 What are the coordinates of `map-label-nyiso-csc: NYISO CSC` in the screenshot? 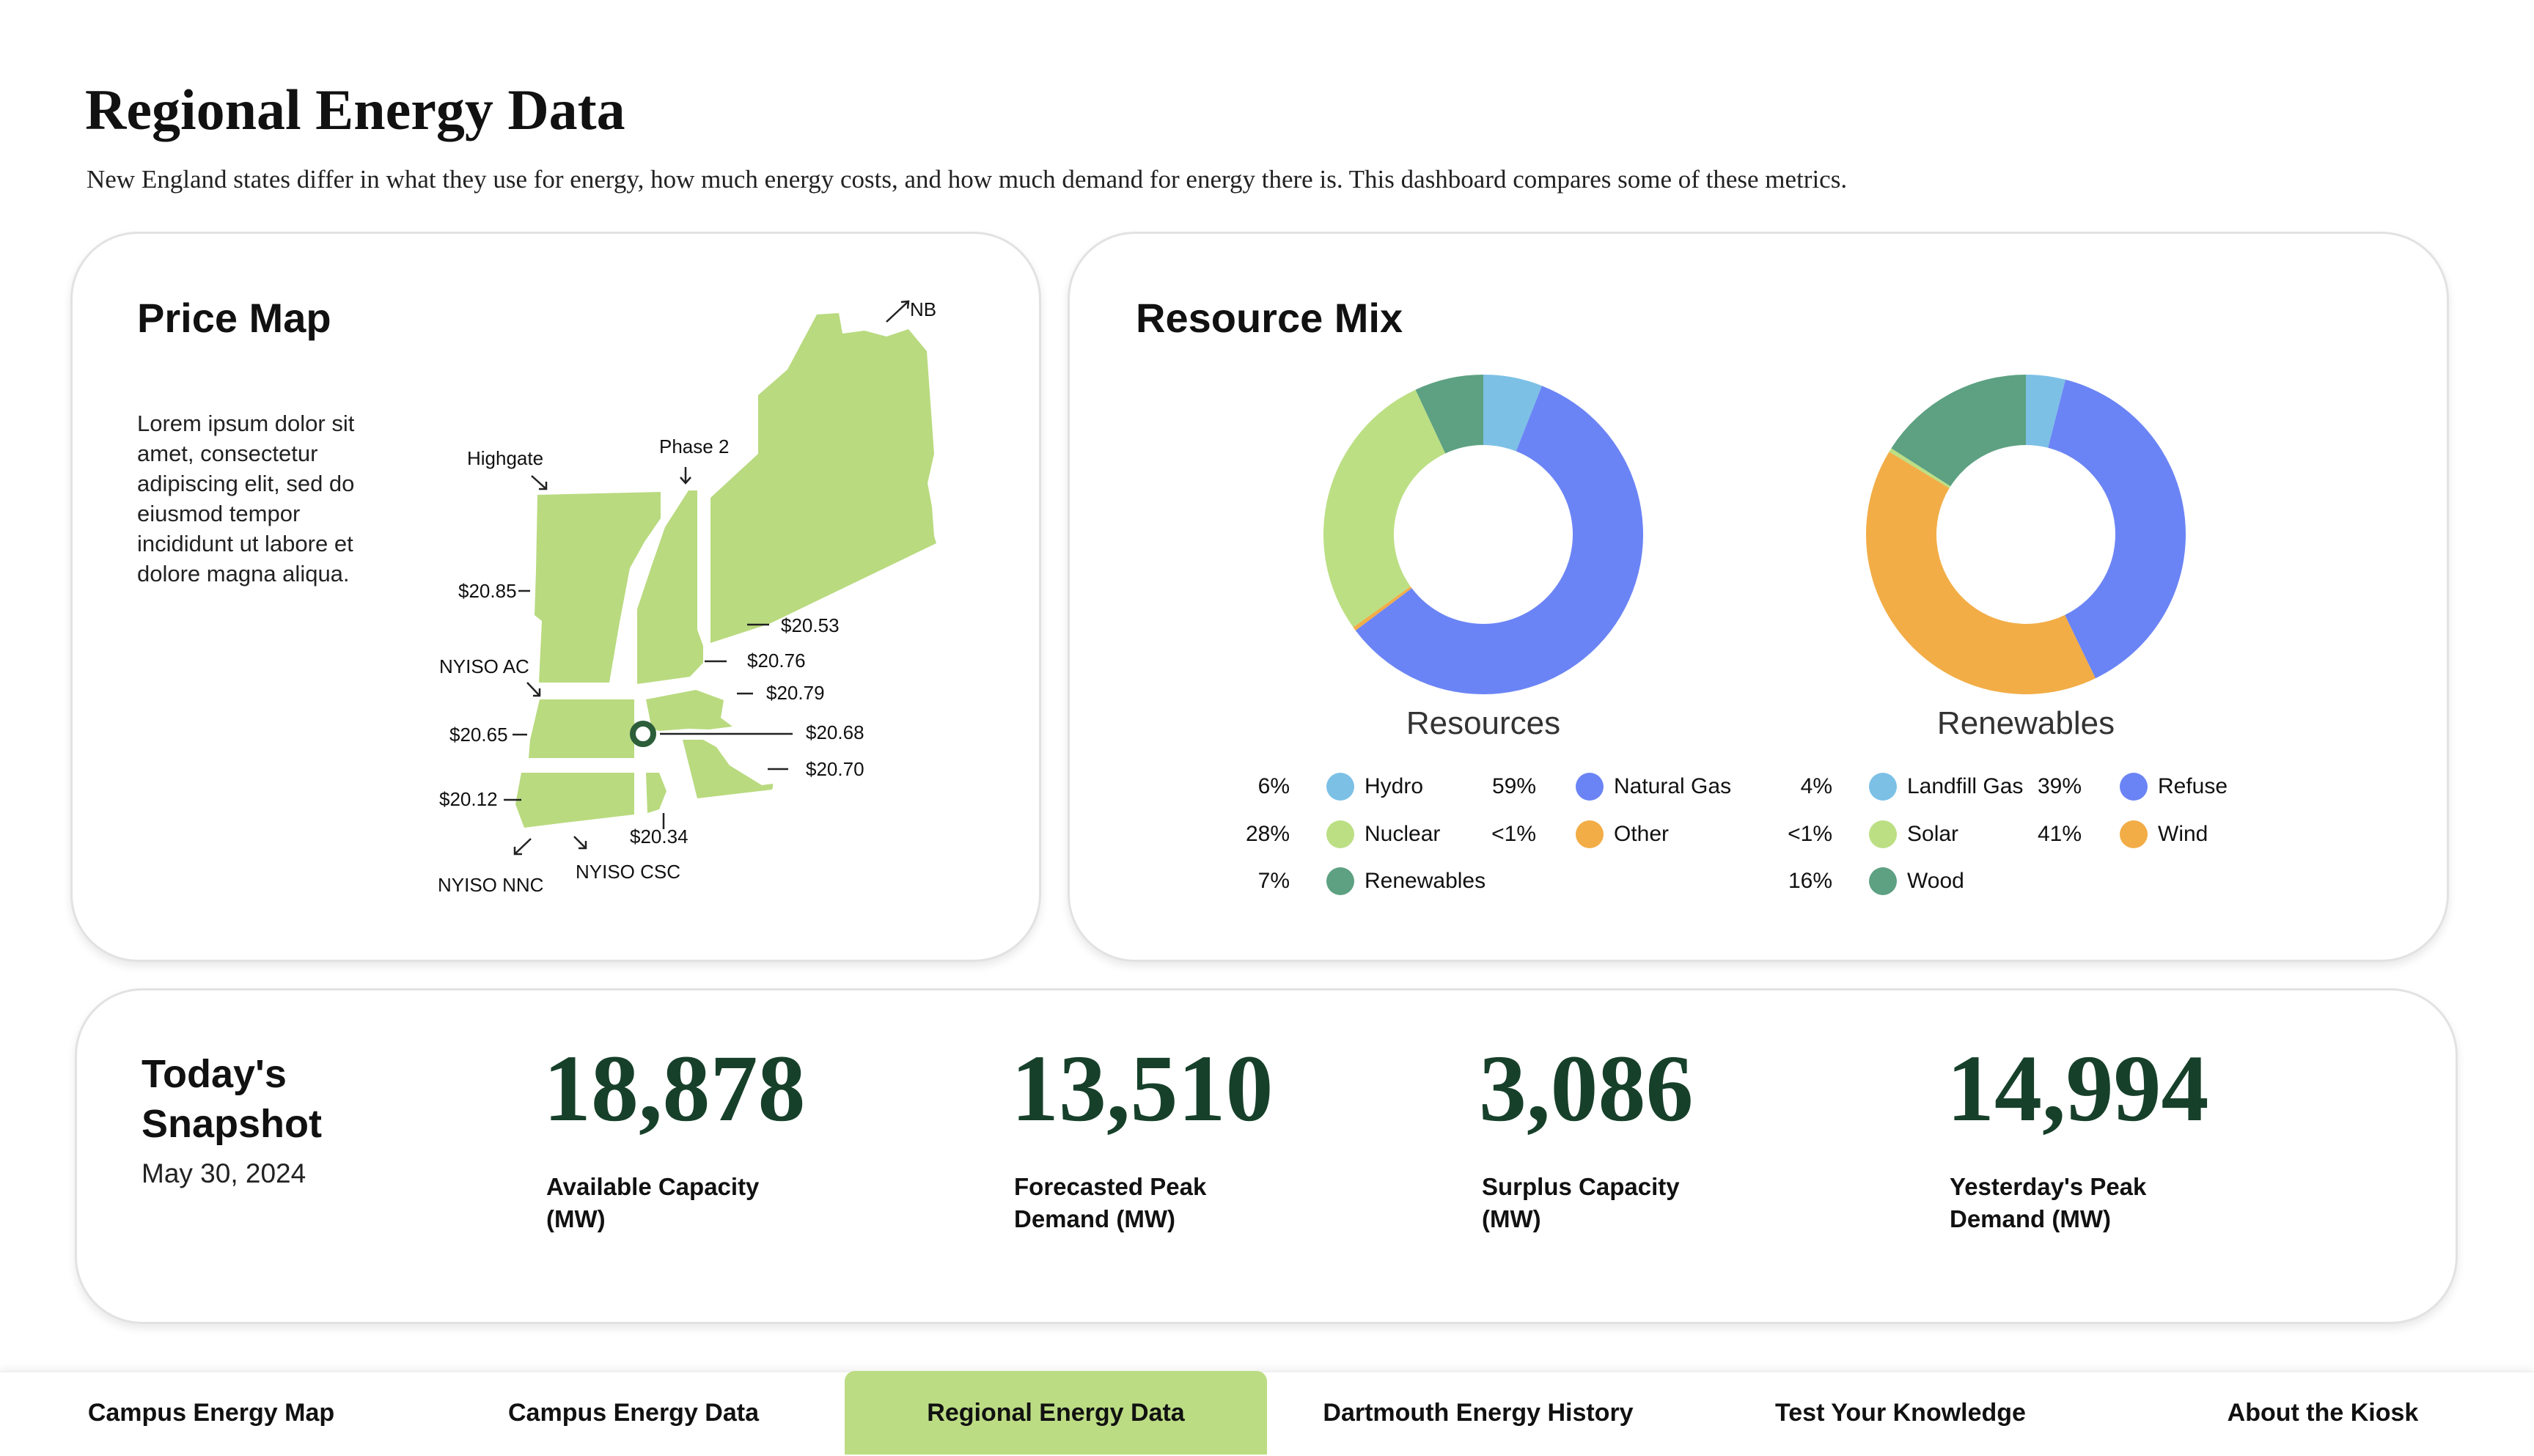 It's located at (628, 872).